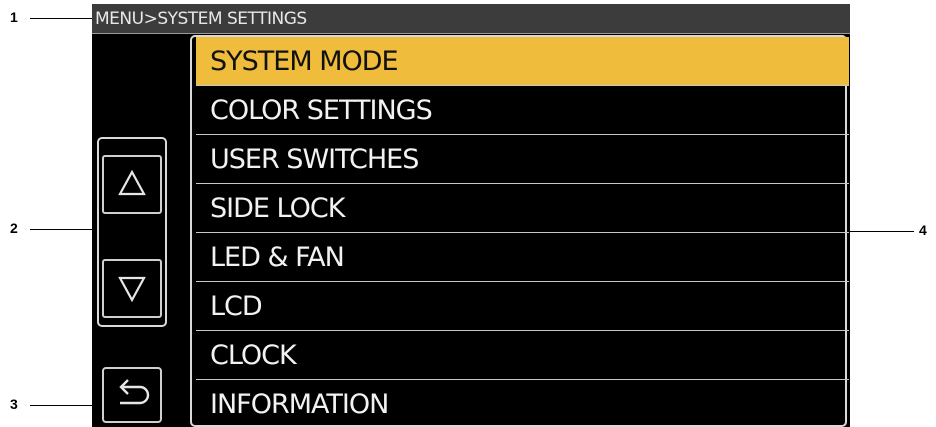 The image size is (936, 427). What do you see at coordinates (522, 306) in the screenshot?
I see `menu-item-lcd: LCD` at bounding box center [522, 306].